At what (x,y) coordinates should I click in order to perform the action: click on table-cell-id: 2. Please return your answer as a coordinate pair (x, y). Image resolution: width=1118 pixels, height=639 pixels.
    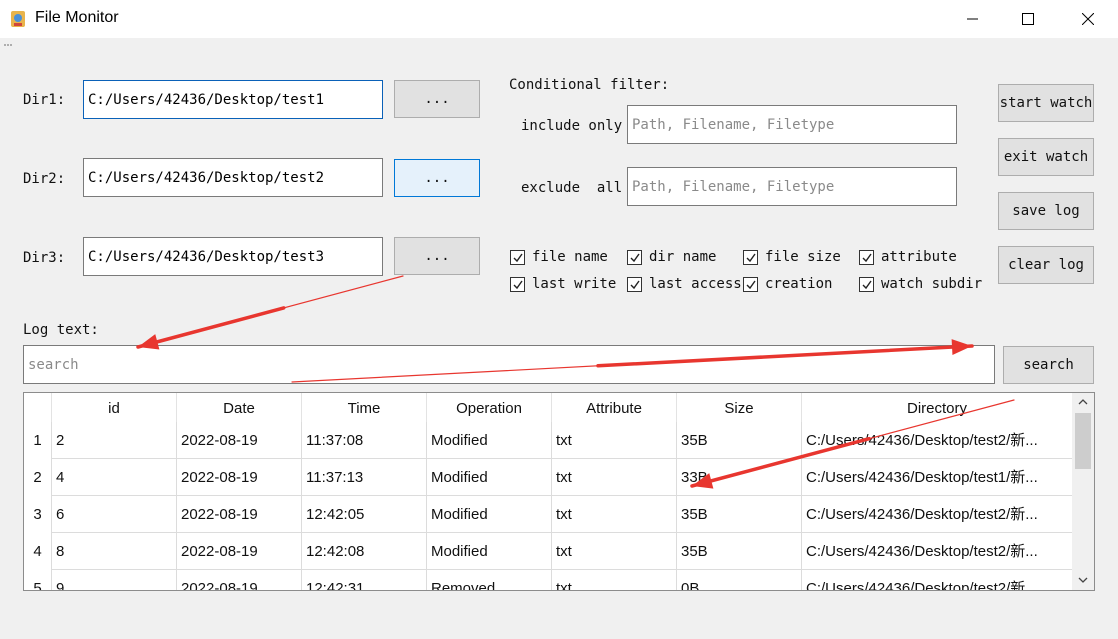
    Looking at the image, I should click on (114, 440).